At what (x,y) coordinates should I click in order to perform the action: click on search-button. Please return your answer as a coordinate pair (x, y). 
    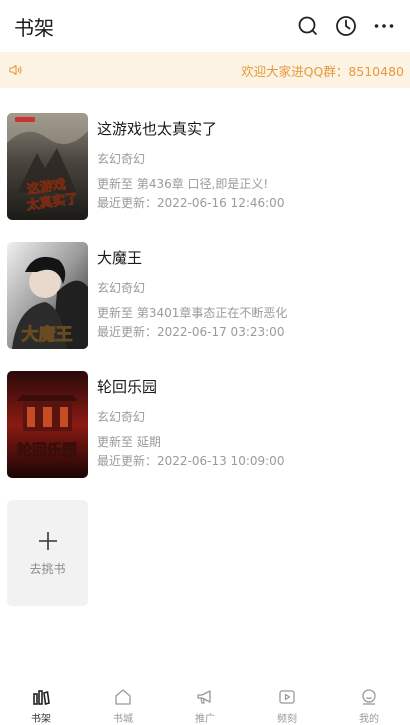
    Looking at the image, I should click on (308, 26).